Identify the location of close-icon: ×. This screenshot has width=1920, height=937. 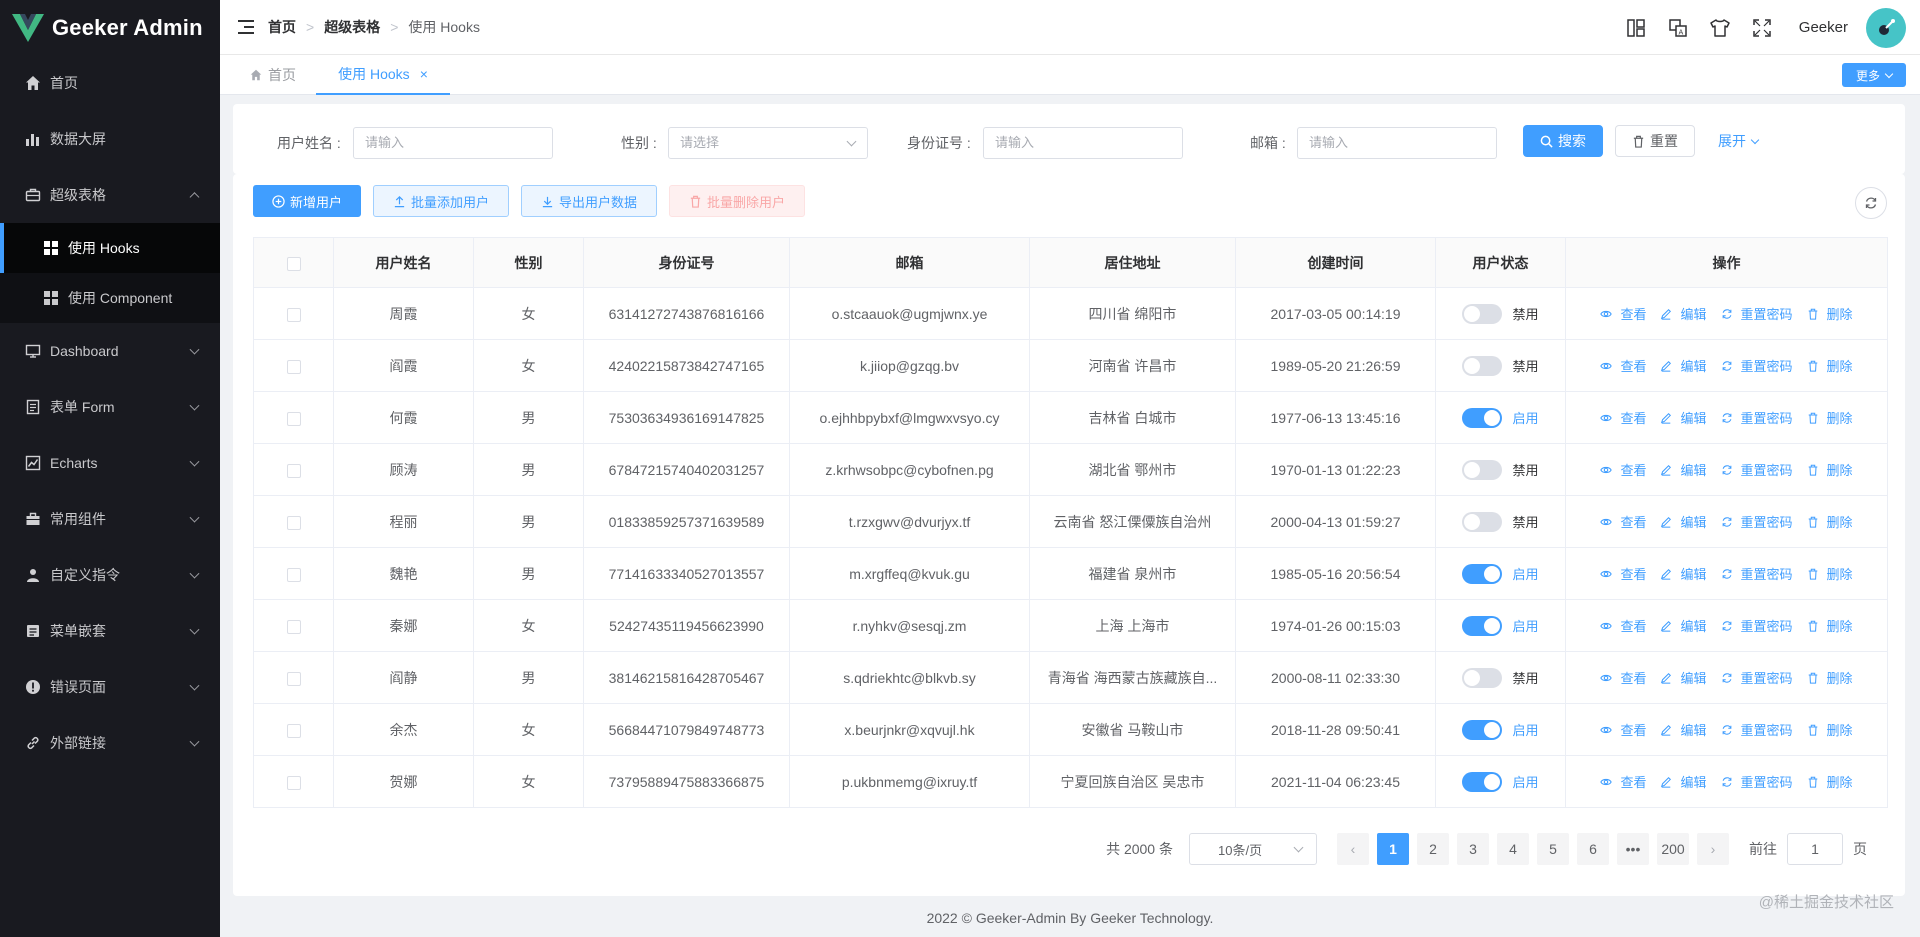
(424, 74).